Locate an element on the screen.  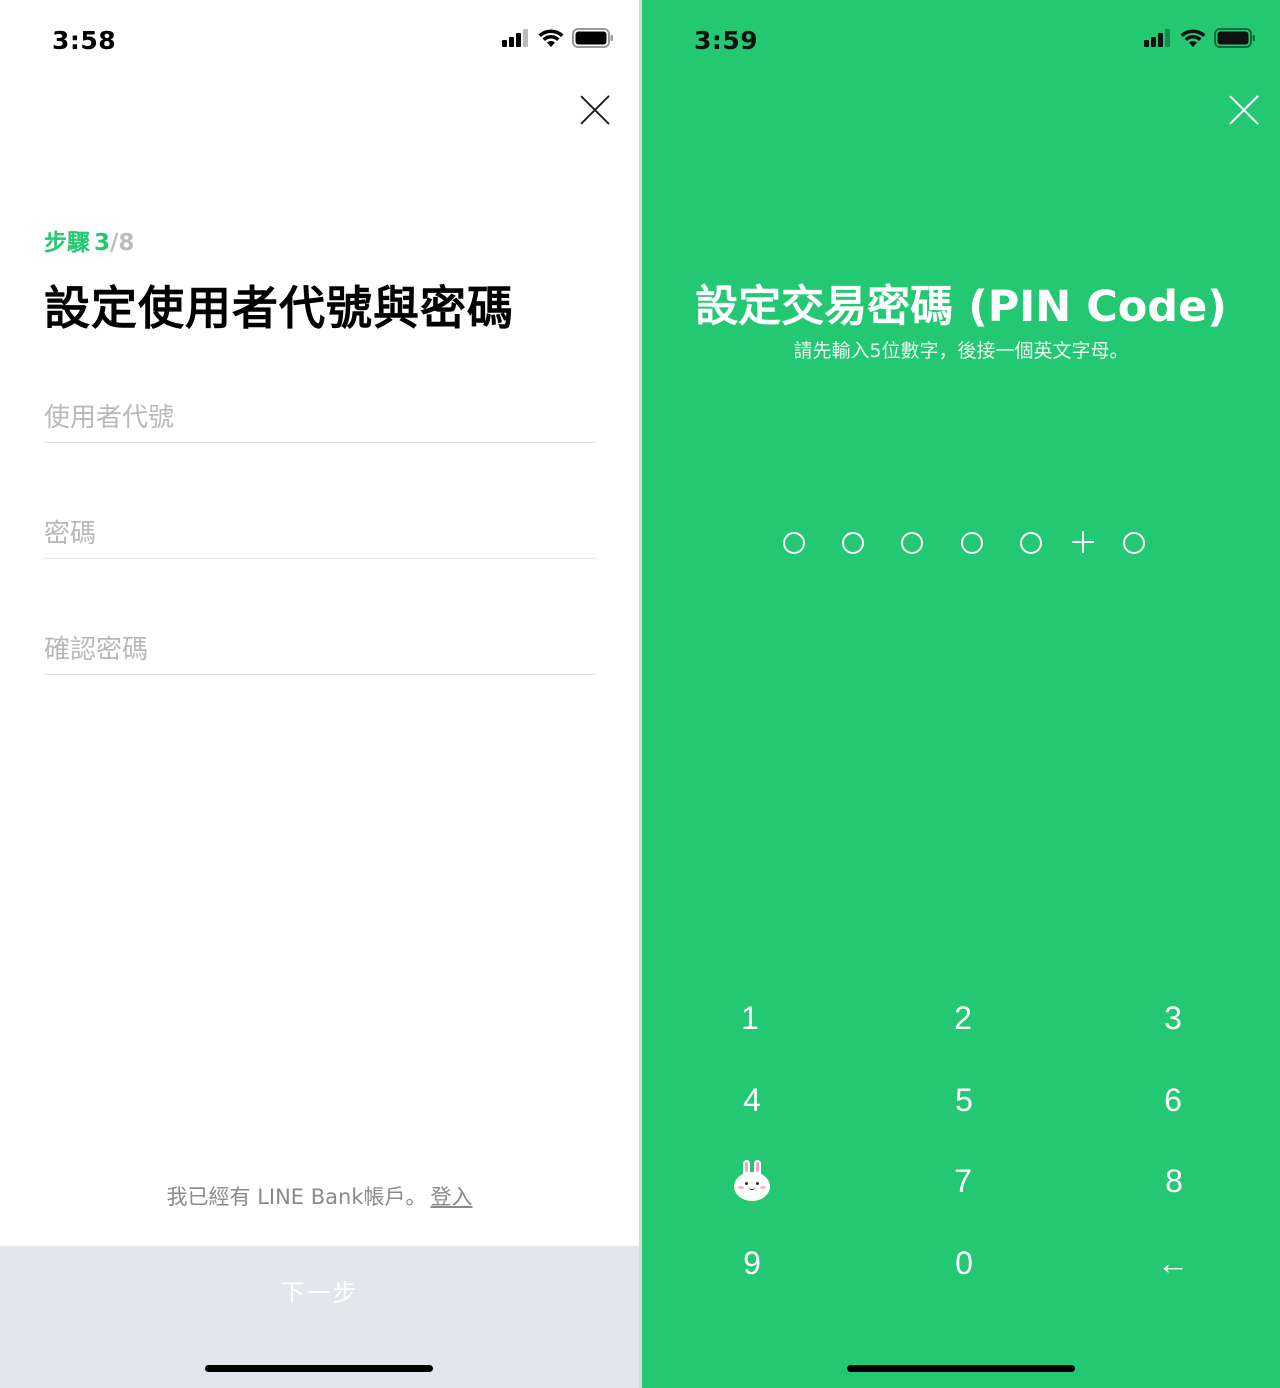
login-prompt: 我已經有 LINE Bank帳戶。 登入 is located at coordinates (319, 1196).